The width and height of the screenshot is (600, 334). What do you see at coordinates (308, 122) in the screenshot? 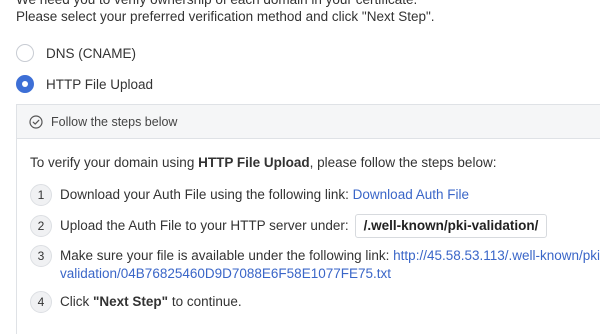
I see `panel-header: Follow the steps below` at bounding box center [308, 122].